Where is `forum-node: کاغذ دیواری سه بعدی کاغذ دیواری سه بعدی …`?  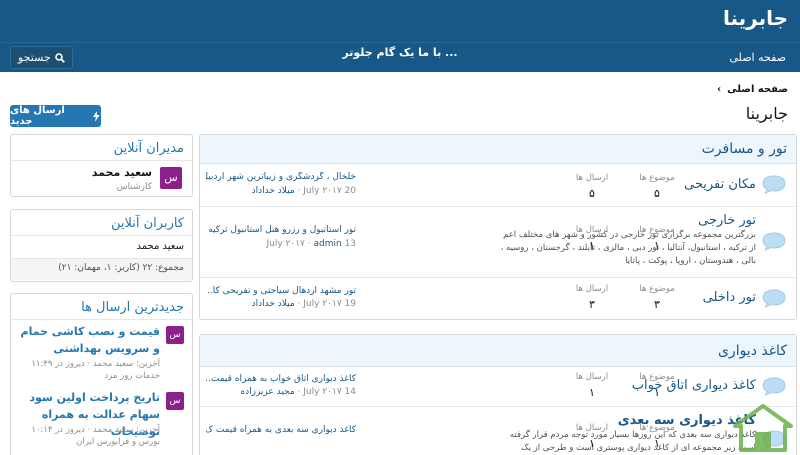 forum-node: کاغذ دیواری سه بعدی کاغذ دیواری سه بعدی … is located at coordinates (498, 431).